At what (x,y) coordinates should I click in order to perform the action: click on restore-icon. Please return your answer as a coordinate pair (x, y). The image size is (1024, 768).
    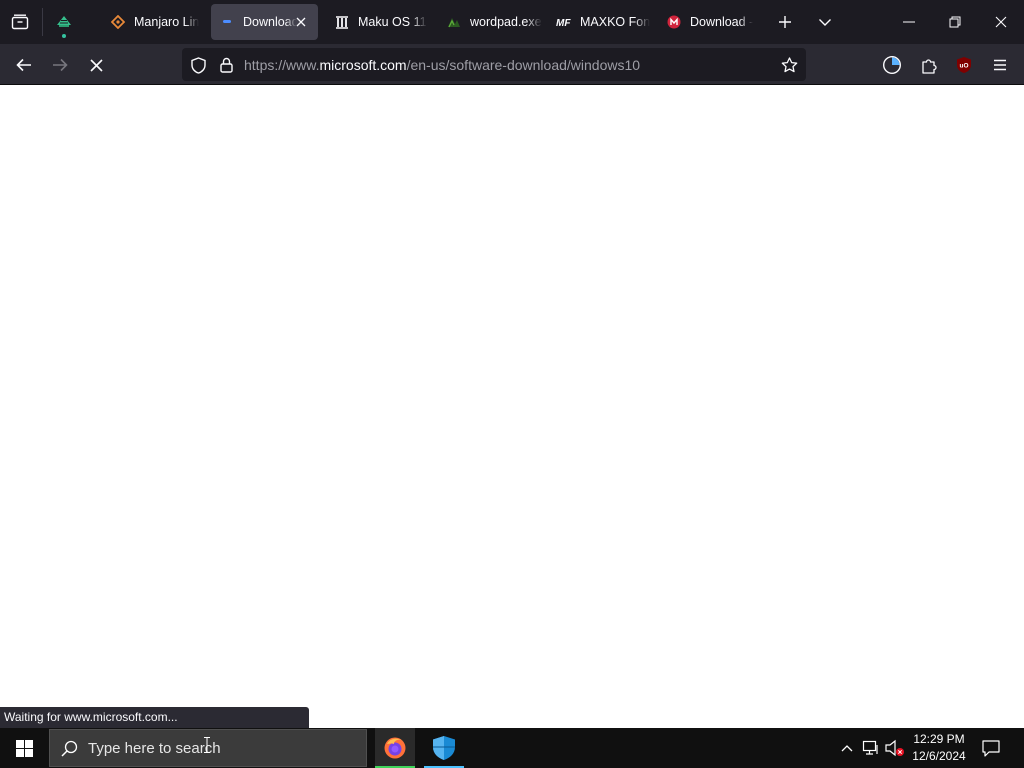
    Looking at the image, I should click on (955, 22).